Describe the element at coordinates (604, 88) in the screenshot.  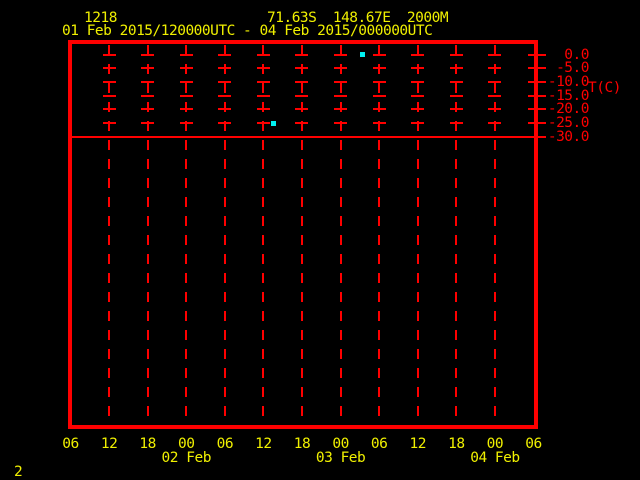
I see `y-axis-title: T(C)` at that location.